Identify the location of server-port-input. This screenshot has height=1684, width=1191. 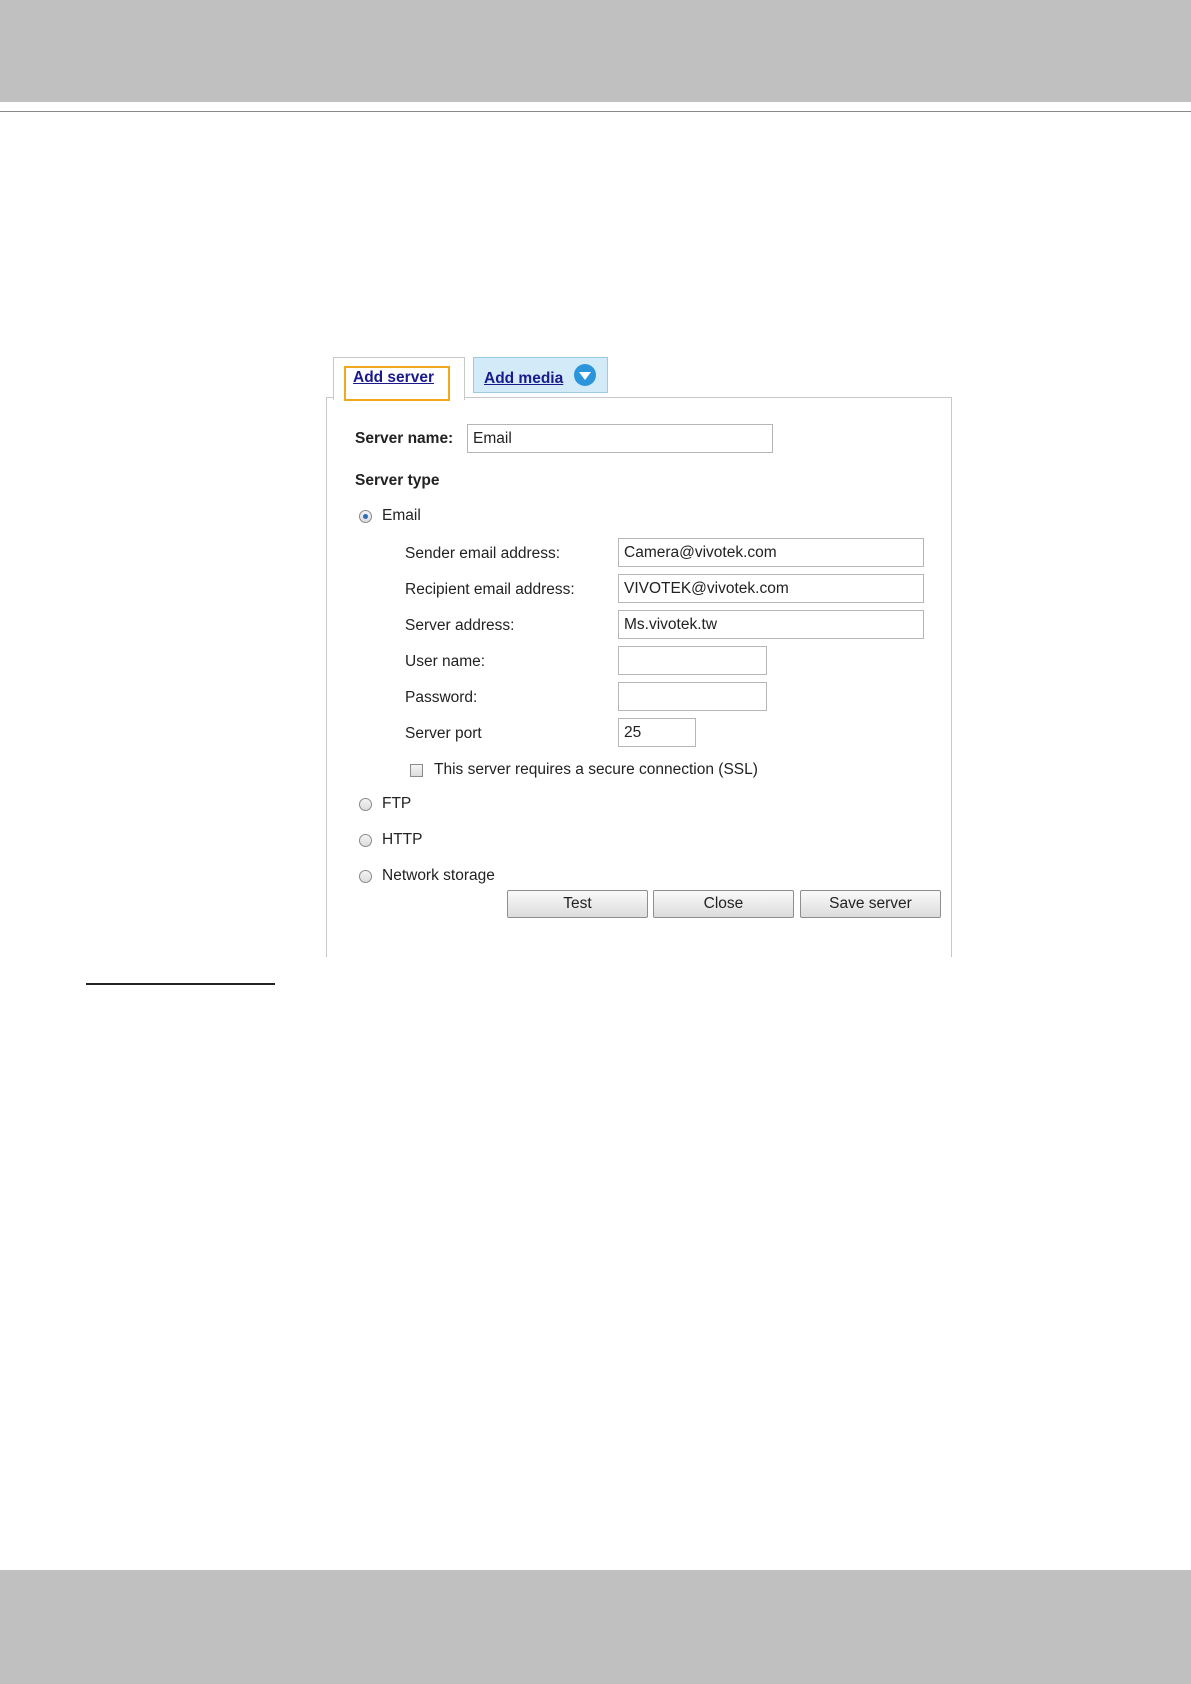
(657, 732).